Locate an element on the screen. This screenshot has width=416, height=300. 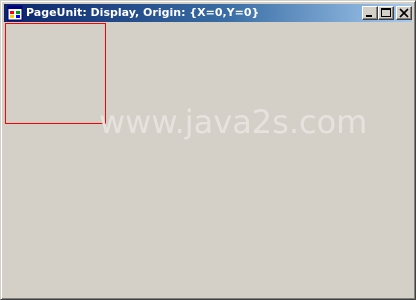
drawn-rectangle is located at coordinates (55, 73).